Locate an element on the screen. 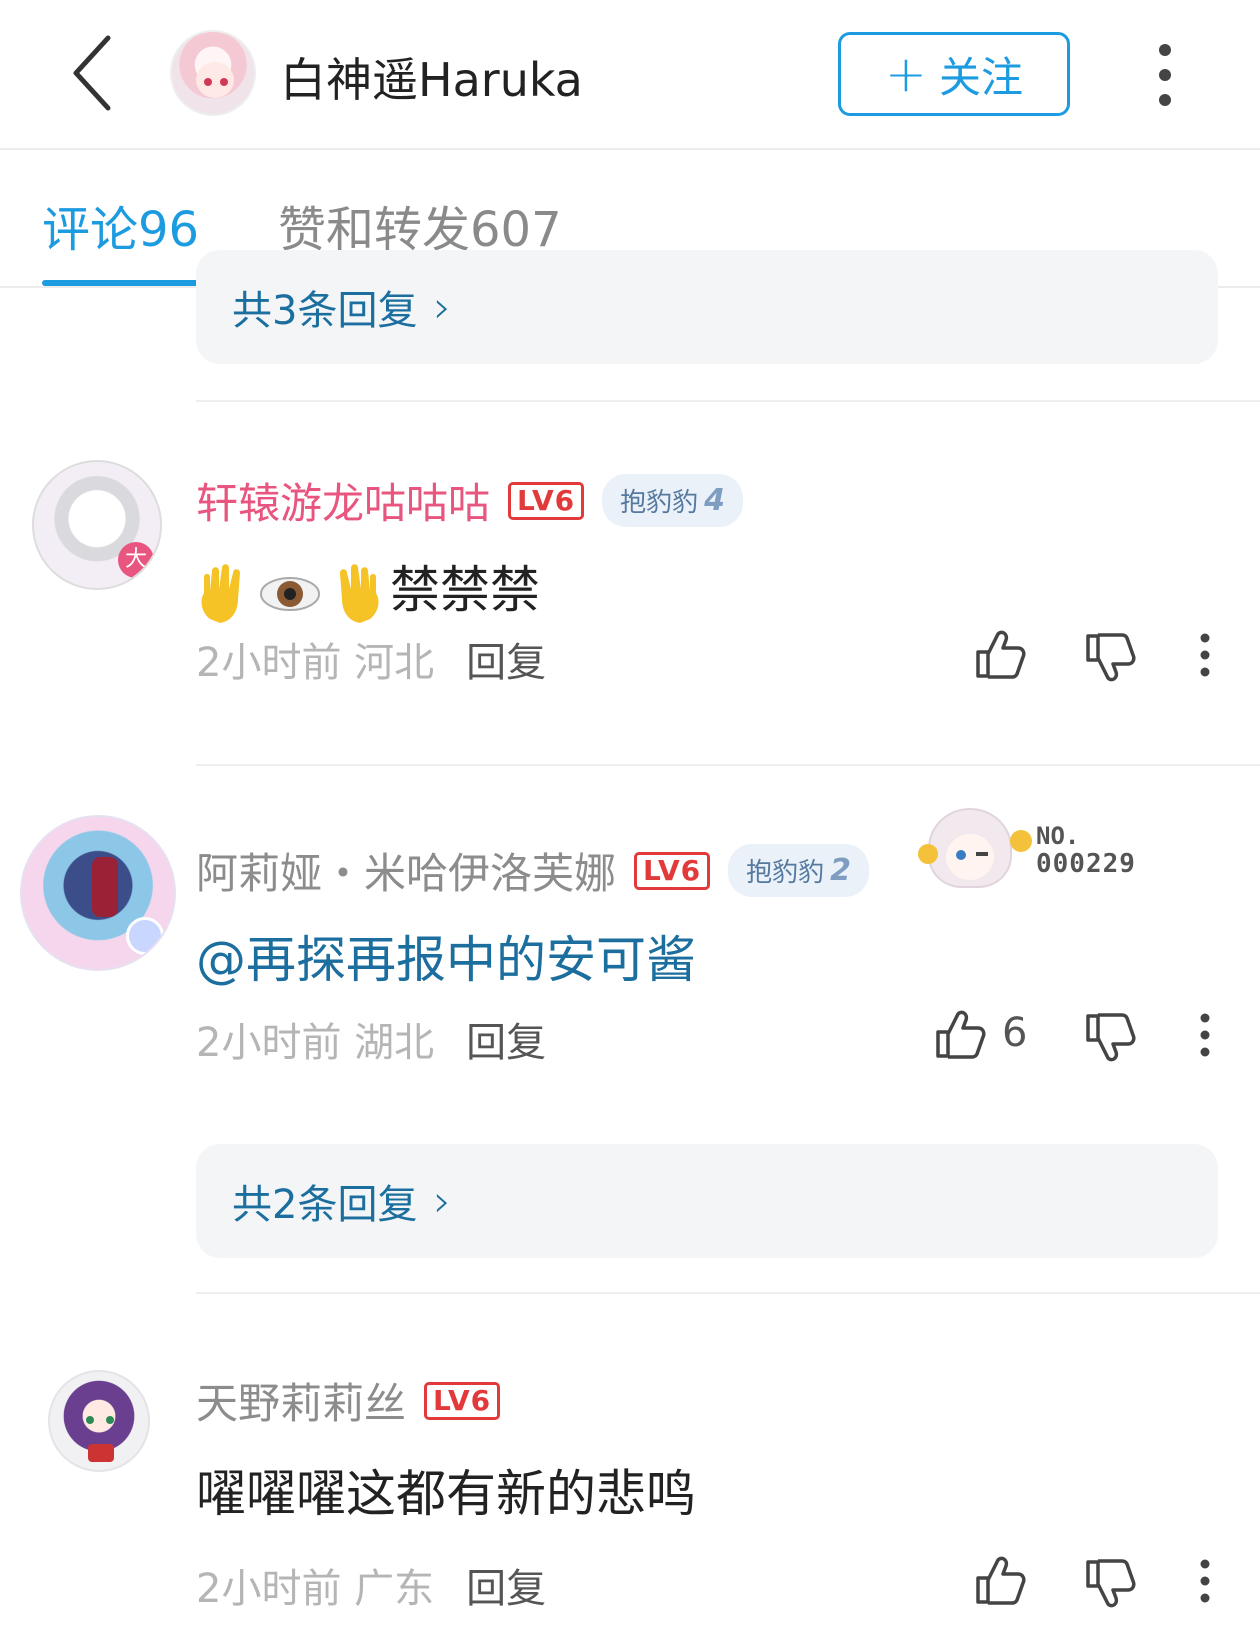 This screenshot has width=1260, height=1652. comment-meta: 2小时前 河北 回复 is located at coordinates (371, 659).